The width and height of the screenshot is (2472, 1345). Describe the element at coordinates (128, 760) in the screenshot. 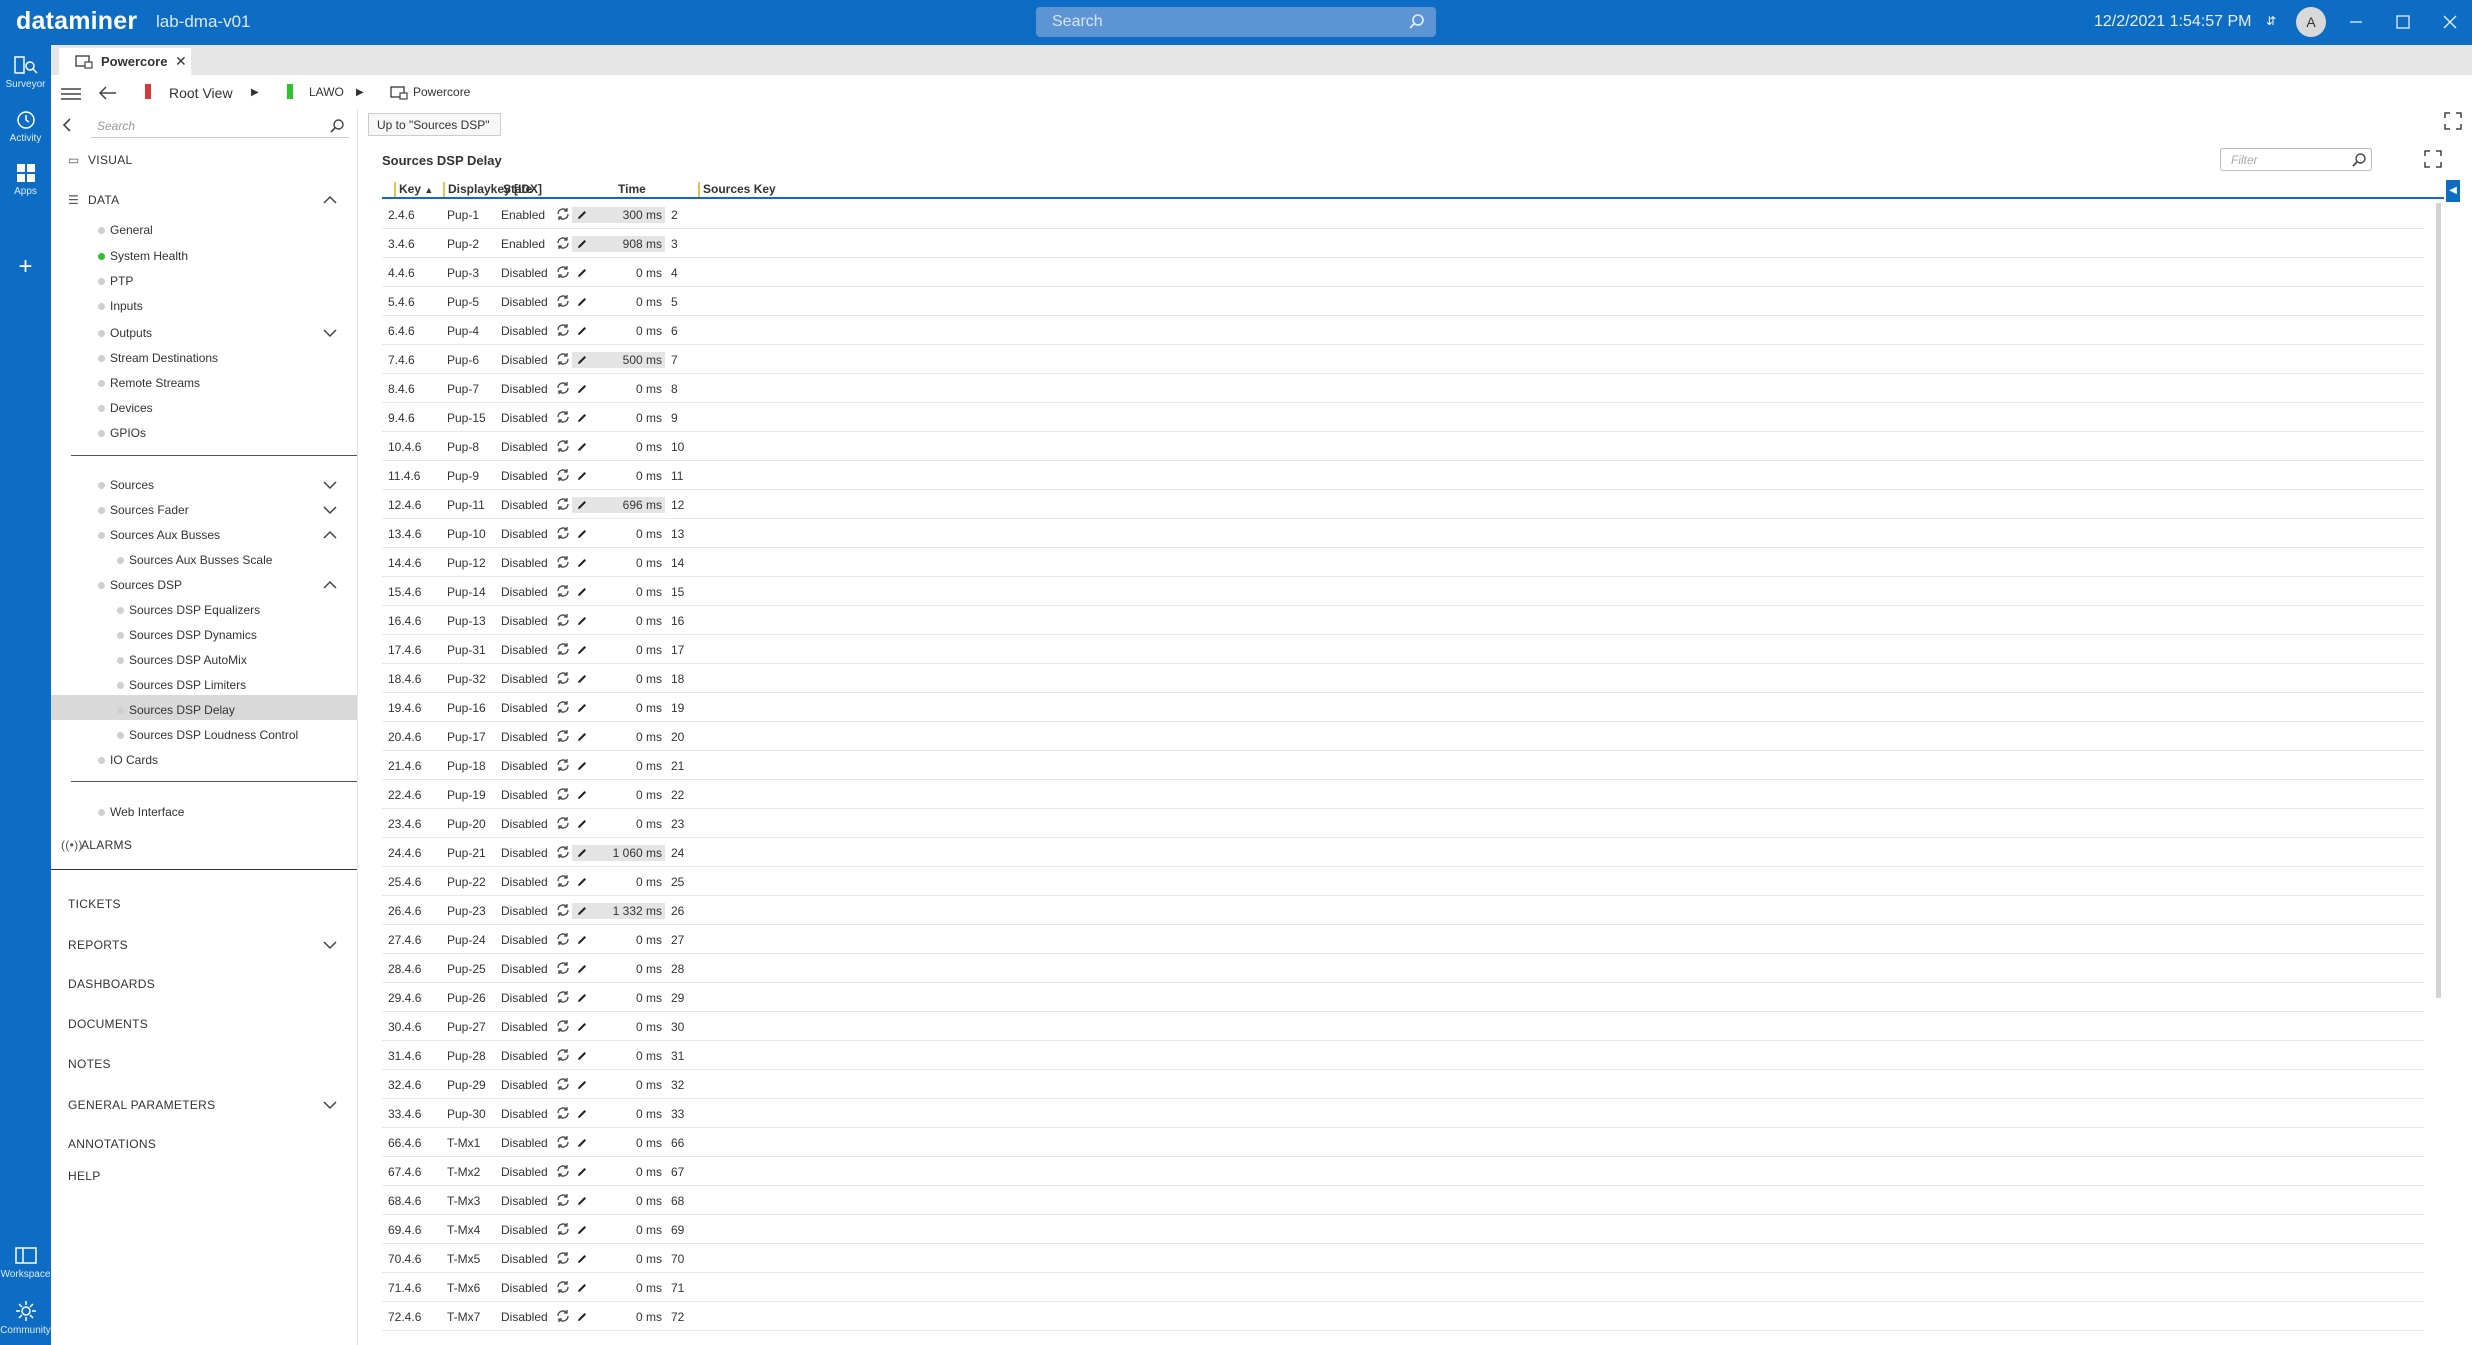

I see `sidebar-item-io-cards: IO Cards` at that location.